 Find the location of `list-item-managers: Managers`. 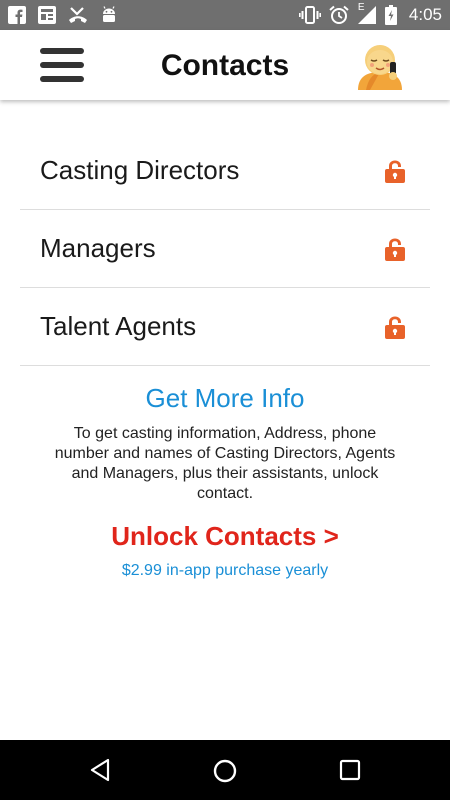

list-item-managers: Managers is located at coordinates (225, 249).